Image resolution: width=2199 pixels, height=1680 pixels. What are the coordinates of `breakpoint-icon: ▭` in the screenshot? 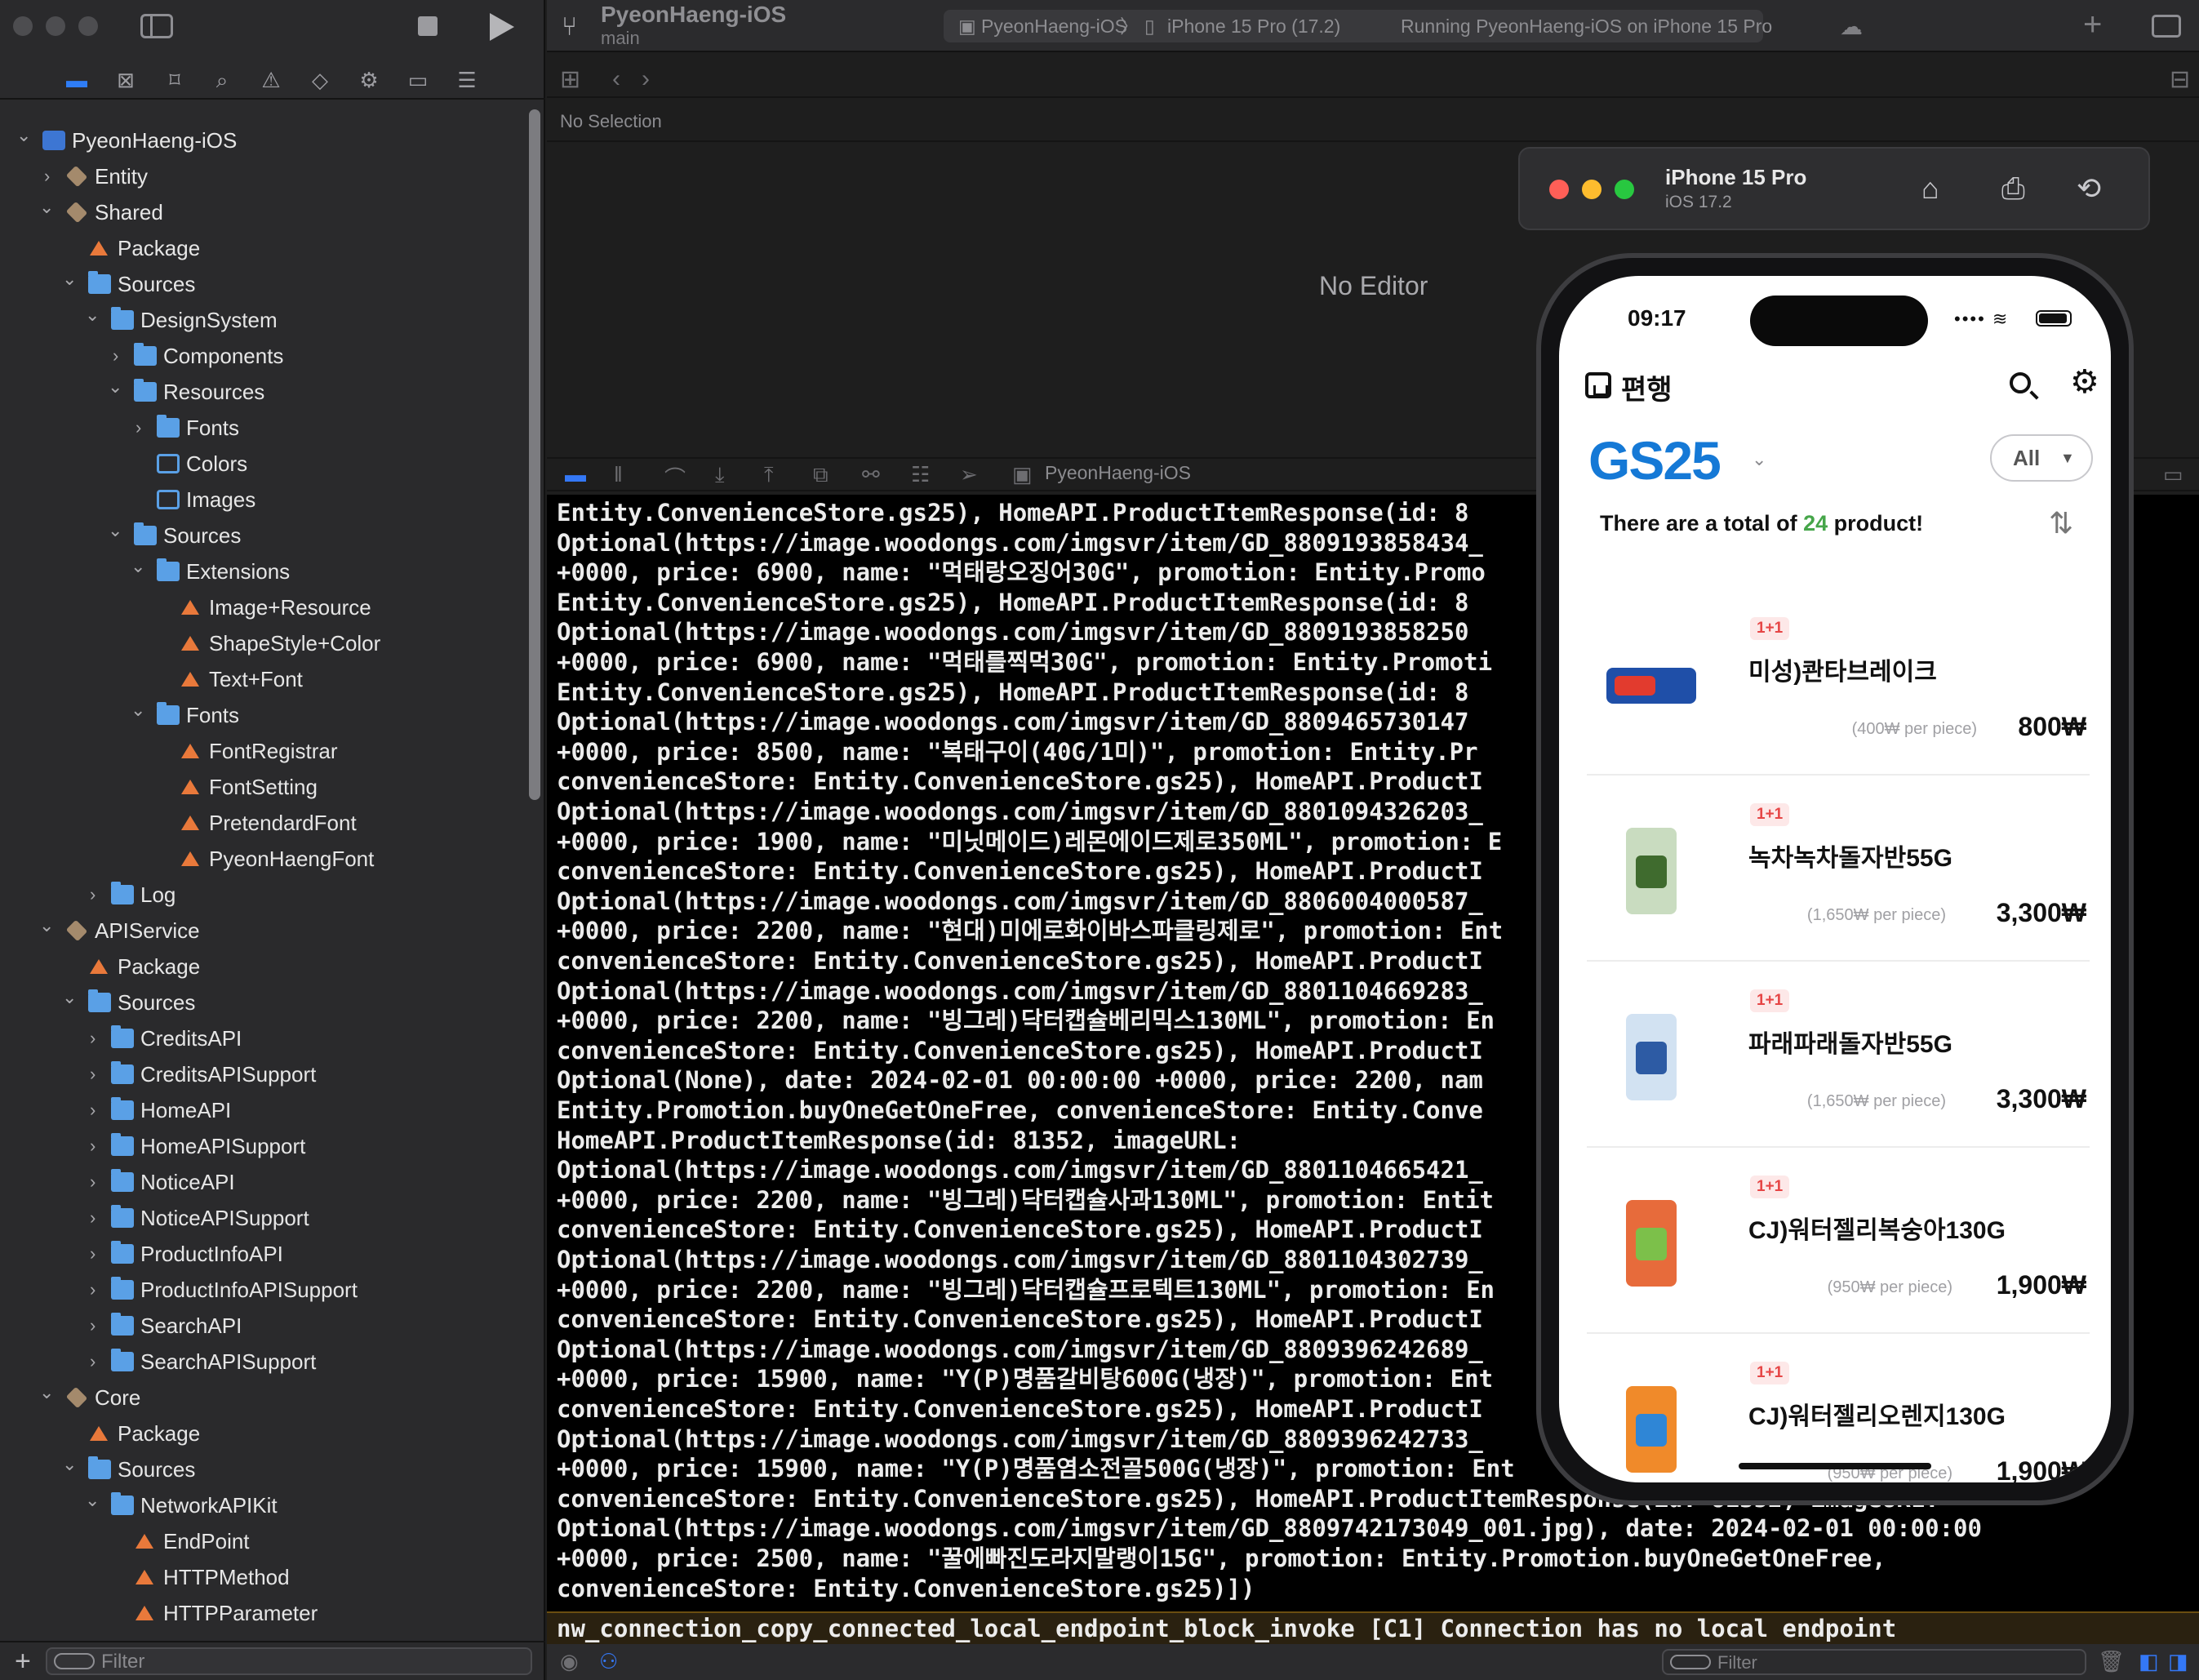 It's located at (418, 80).